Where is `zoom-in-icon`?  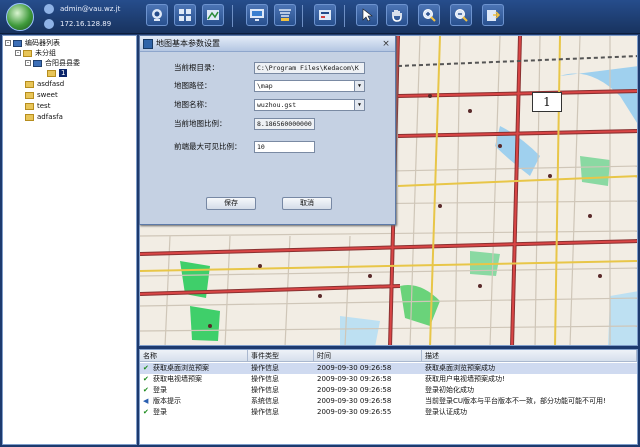 zoom-in-icon is located at coordinates (429, 15).